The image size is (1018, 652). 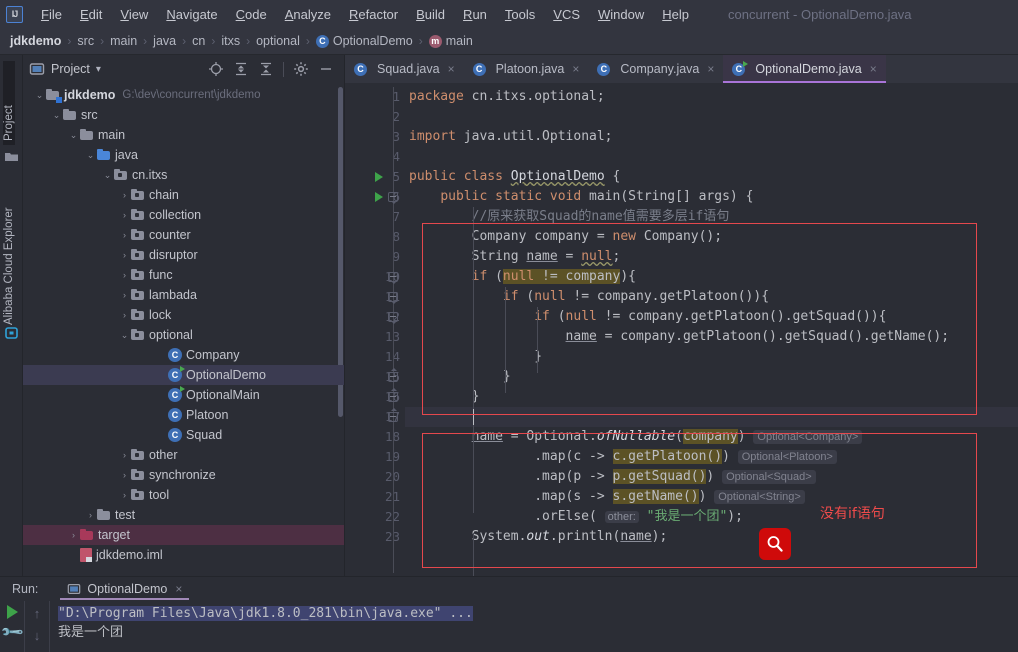 What do you see at coordinates (183, 535) in the screenshot?
I see `tree-item-target: › target` at bounding box center [183, 535].